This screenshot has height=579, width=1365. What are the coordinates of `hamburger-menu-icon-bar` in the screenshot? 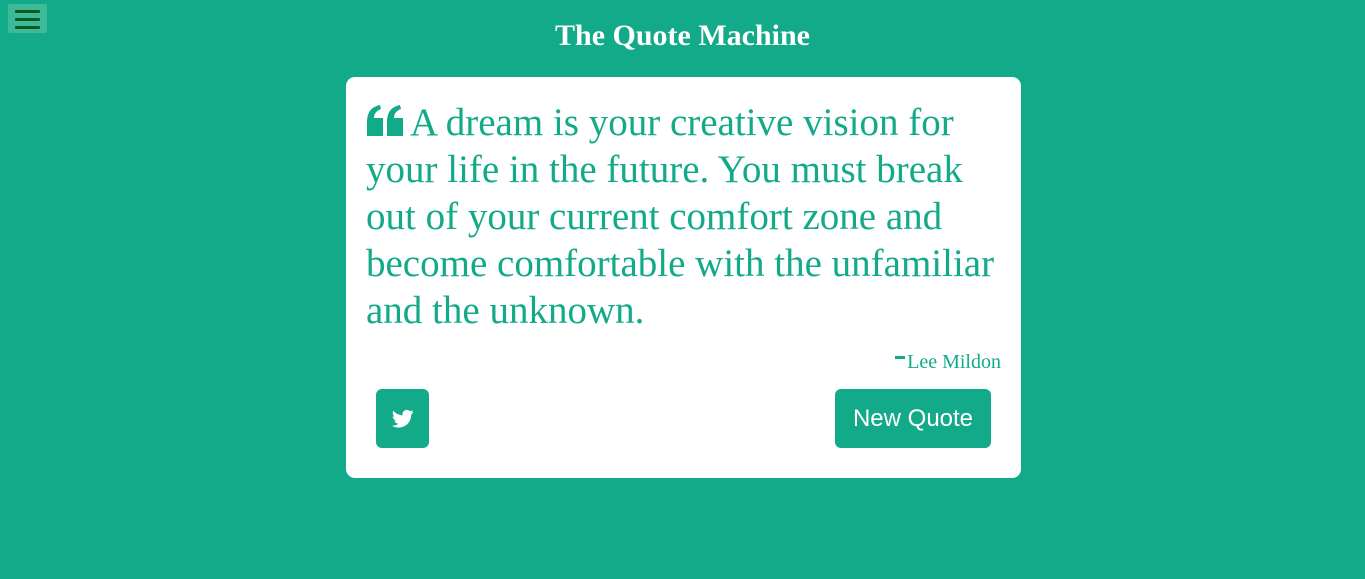 It's located at (27, 11).